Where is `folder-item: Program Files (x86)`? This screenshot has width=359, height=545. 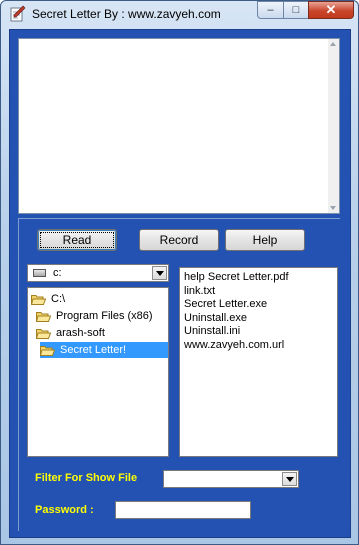
folder-item: Program Files (x86) is located at coordinates (95, 316).